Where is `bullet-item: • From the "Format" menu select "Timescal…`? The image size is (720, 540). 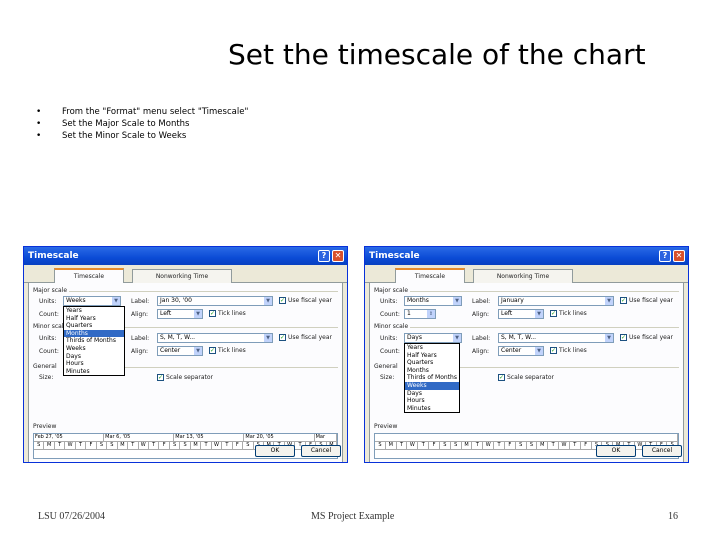
bullet-item: • From the "Format" menu select "Timescal… is located at coordinates (142, 112).